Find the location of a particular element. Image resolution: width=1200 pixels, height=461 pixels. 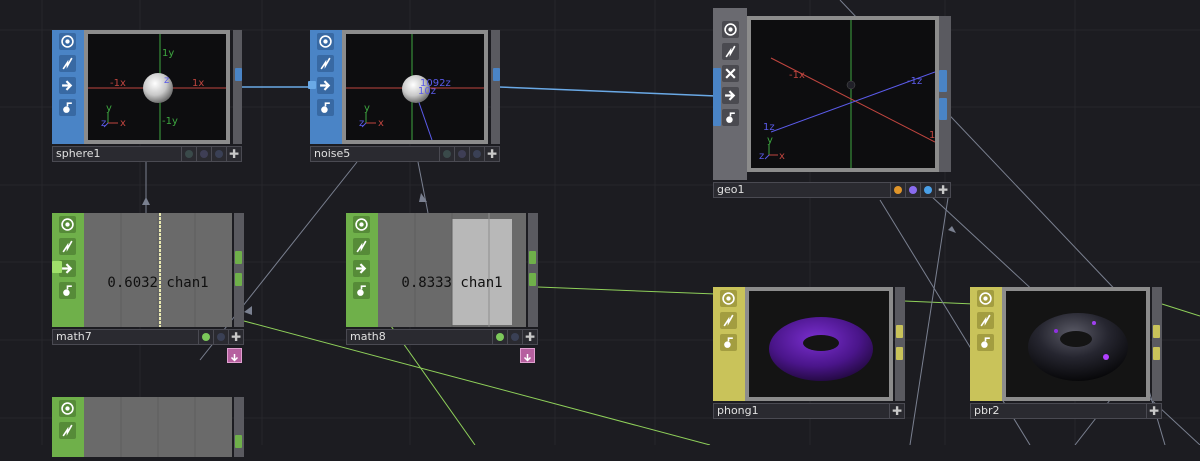

chan-graph is located at coordinates (158, 427).